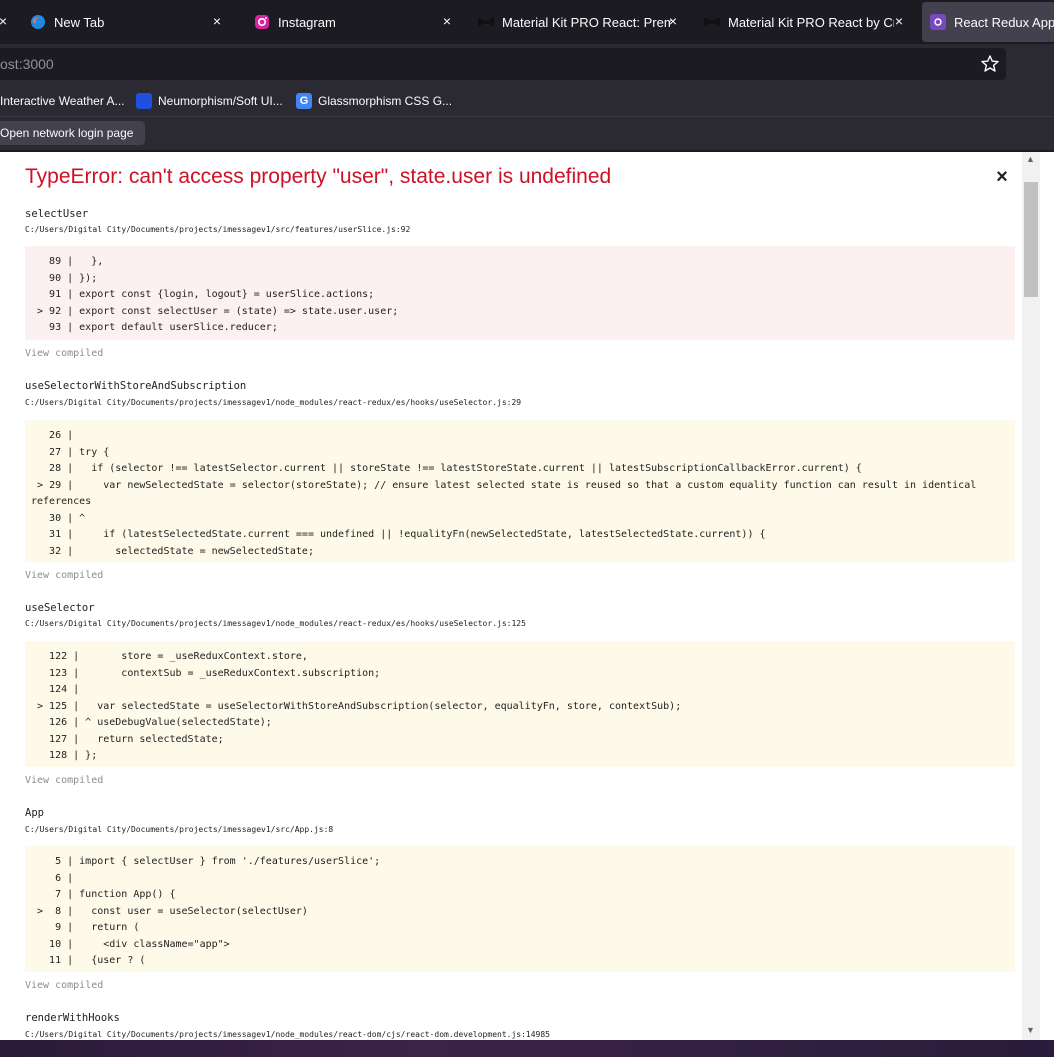 Image resolution: width=1054 pixels, height=1057 pixels. I want to click on code-line: 127 | return selectedState;, so click(127, 739).